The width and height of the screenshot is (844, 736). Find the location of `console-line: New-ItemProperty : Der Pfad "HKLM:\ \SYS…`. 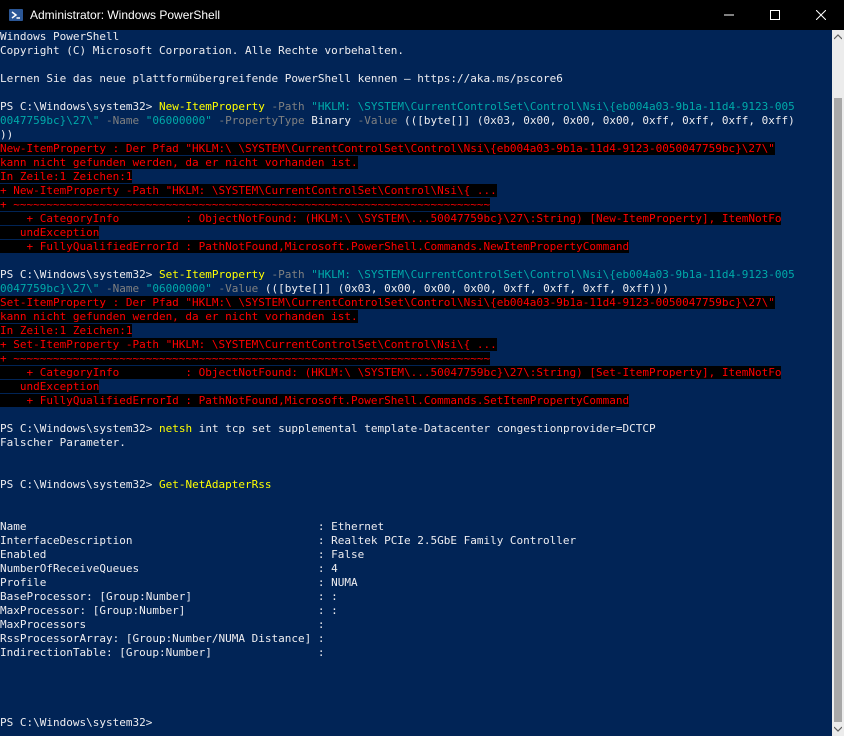

console-line: New-ItemProperty : Der Pfad "HKLM:\ \SYS… is located at coordinates (416, 149).